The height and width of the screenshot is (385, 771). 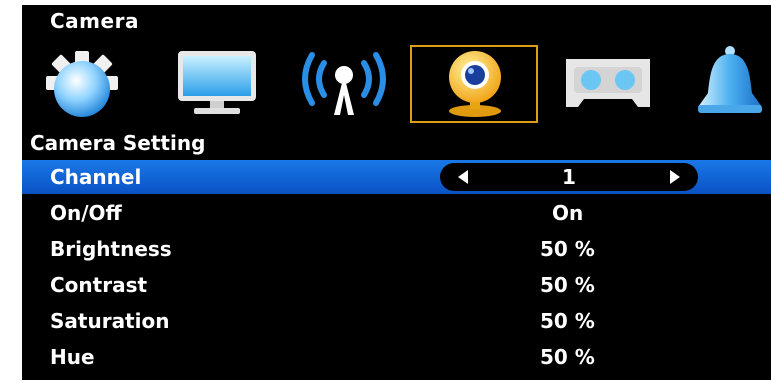 I want to click on setting-row-contrast: Contrast 50 %, so click(x=396, y=285).